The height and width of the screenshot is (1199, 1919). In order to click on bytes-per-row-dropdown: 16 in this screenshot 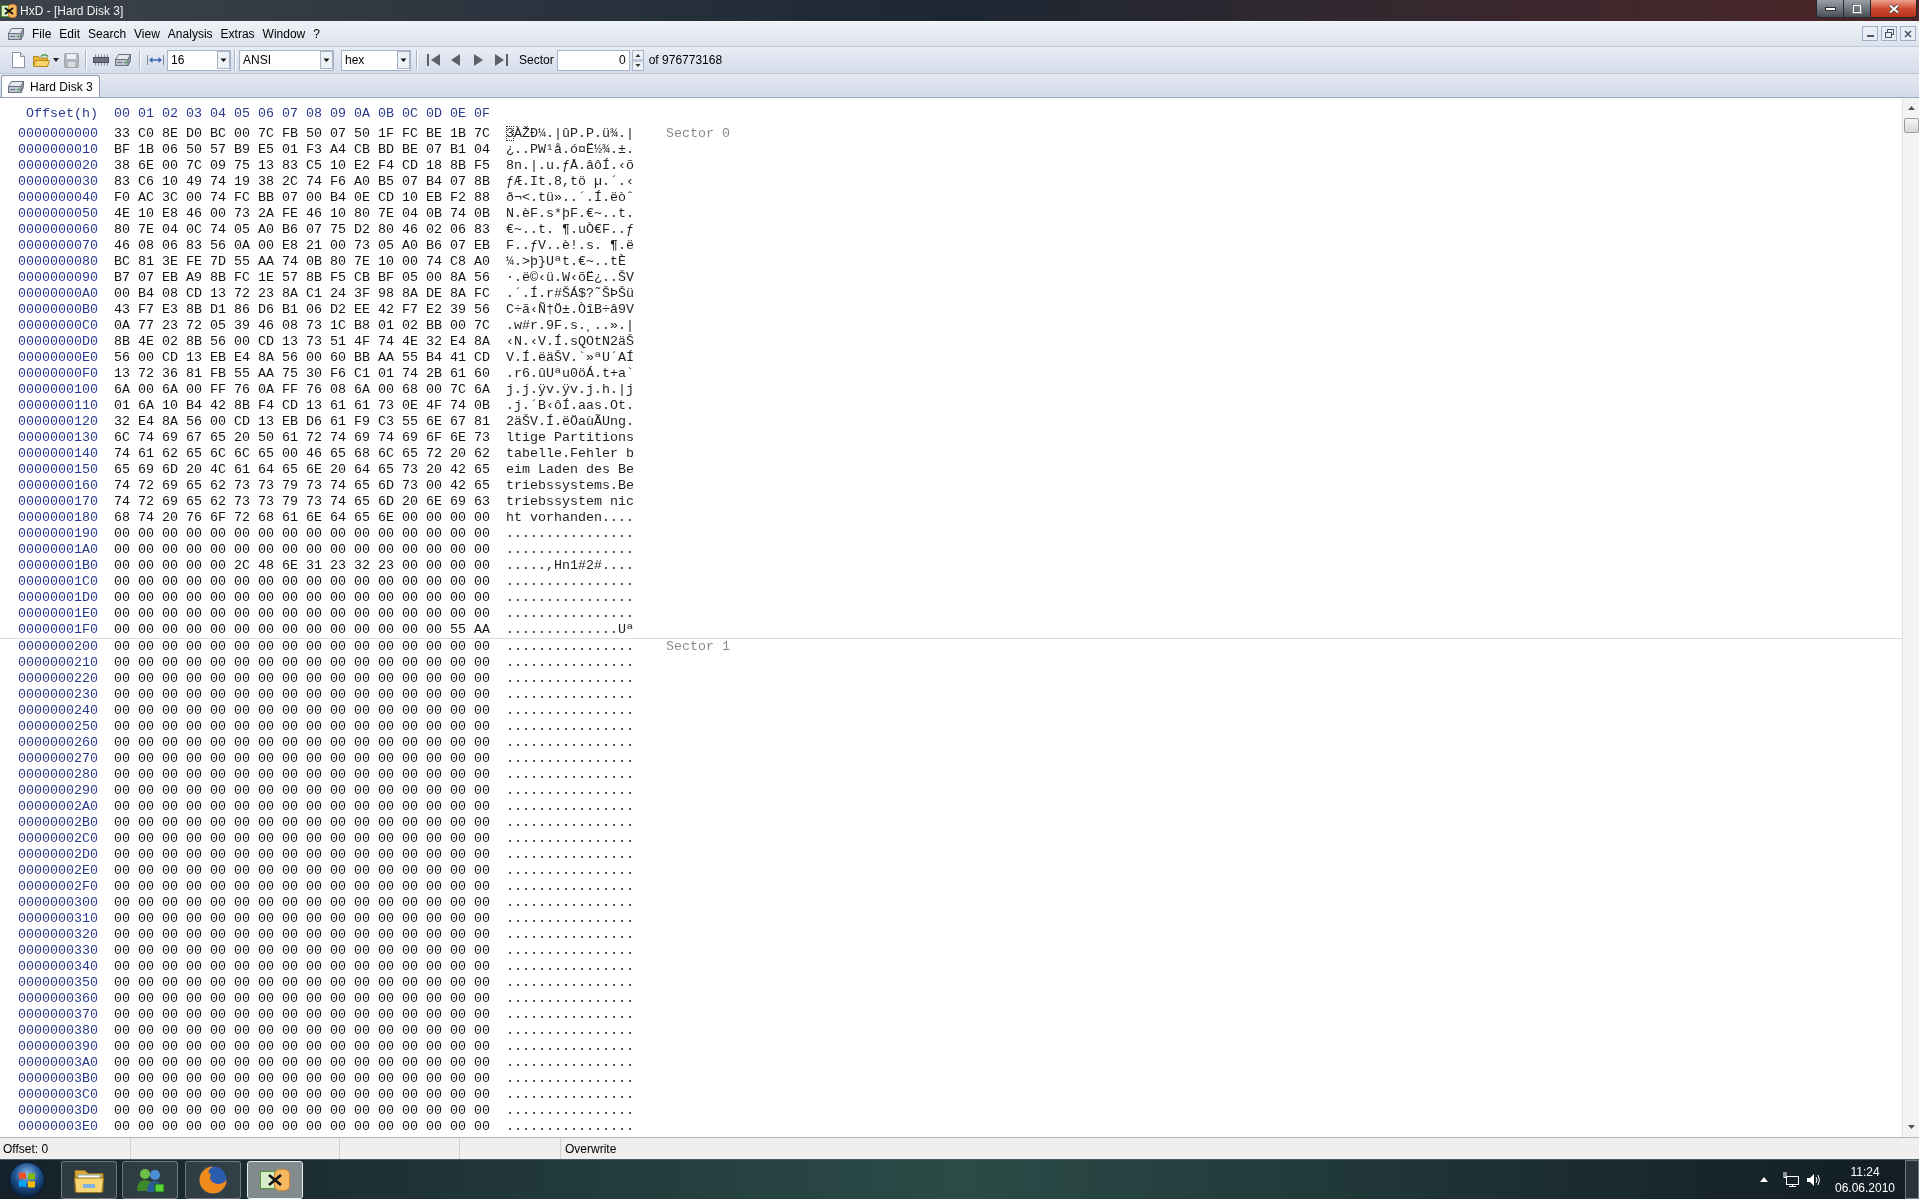, I will do `click(199, 60)`.